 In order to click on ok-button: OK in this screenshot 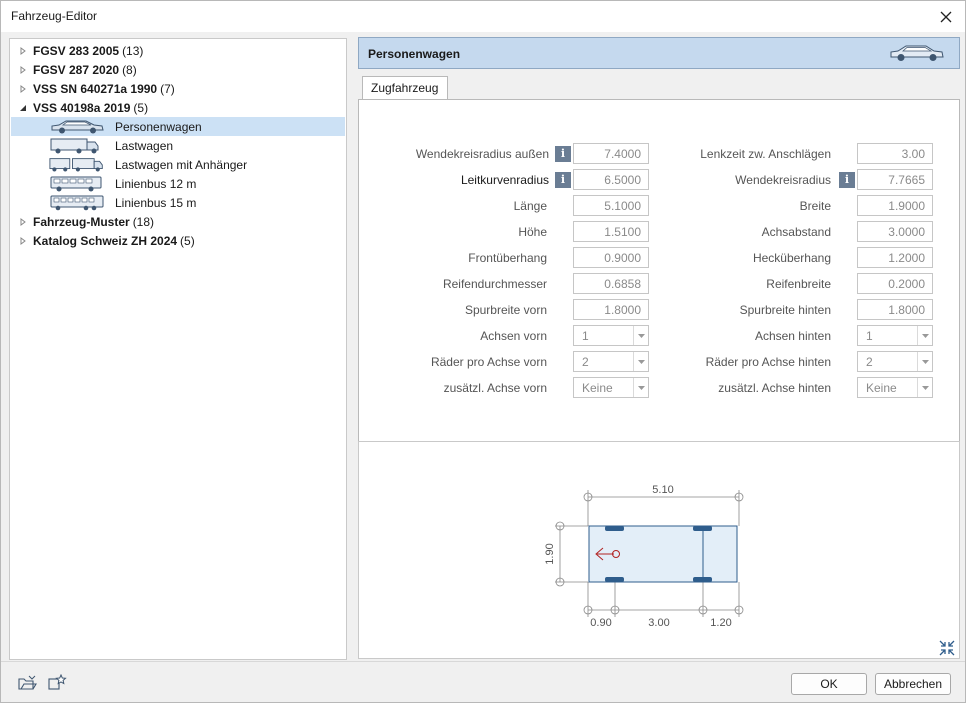, I will do `click(829, 684)`.